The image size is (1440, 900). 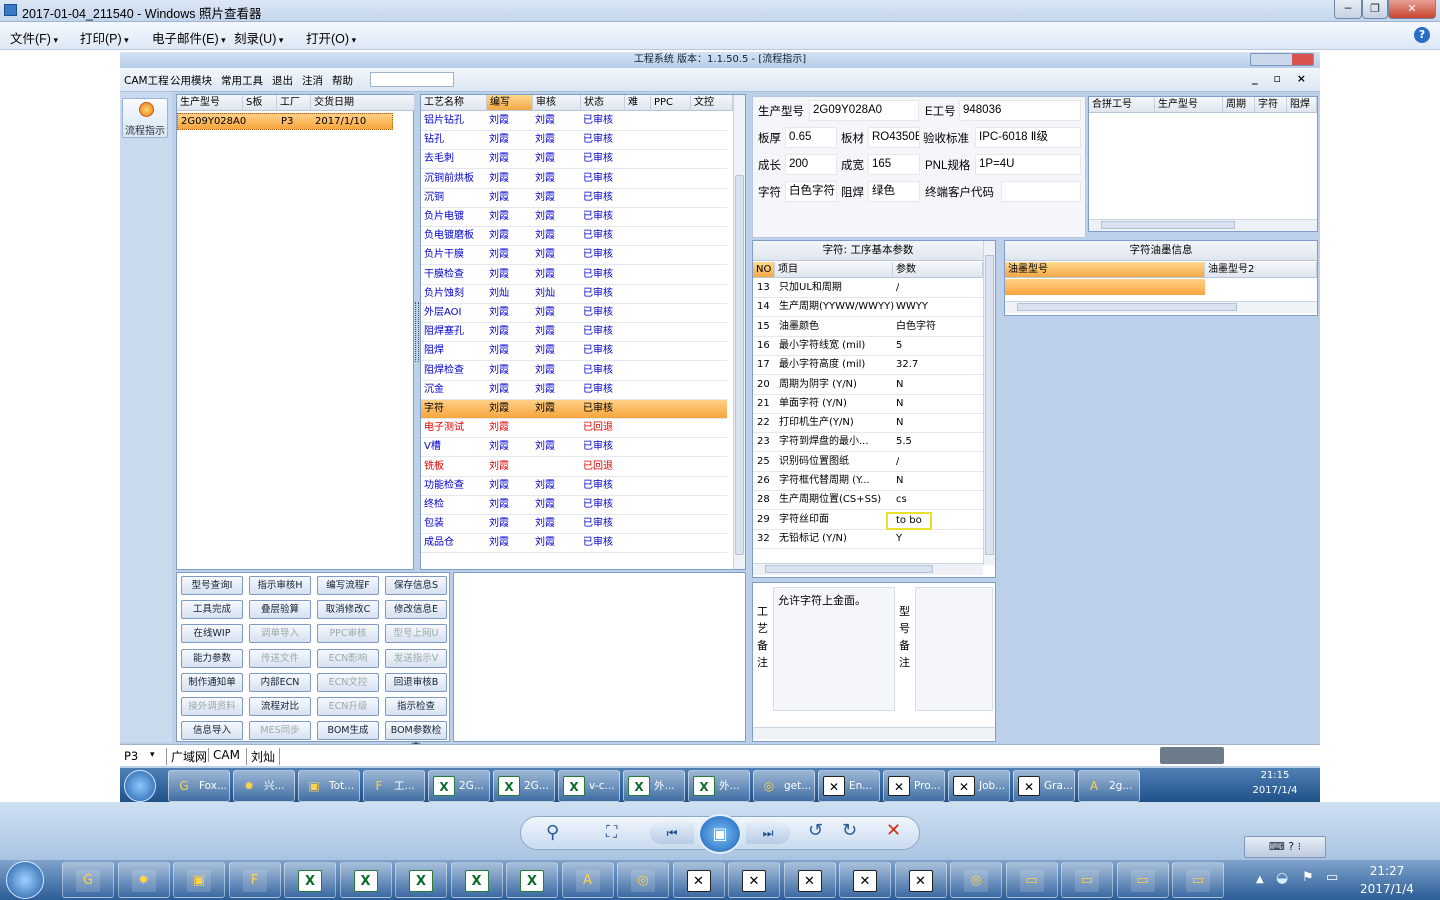 I want to click on param-val: /, so click(x=897, y=461).